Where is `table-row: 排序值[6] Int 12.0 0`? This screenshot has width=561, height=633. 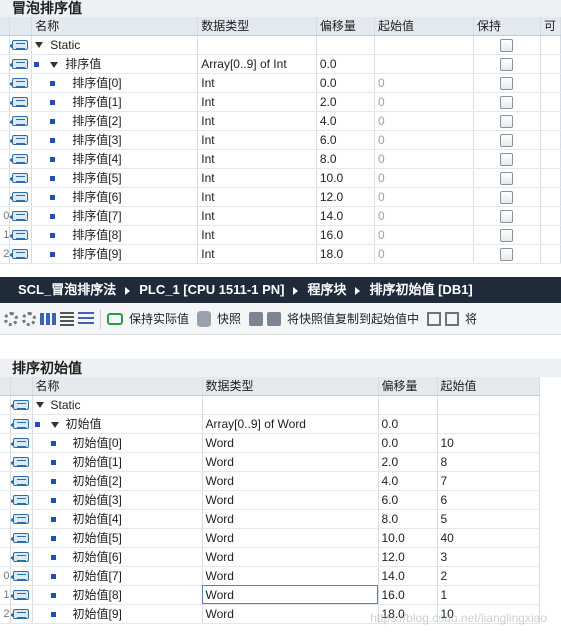 table-row: 排序值[6] Int 12.0 0 is located at coordinates (280, 197).